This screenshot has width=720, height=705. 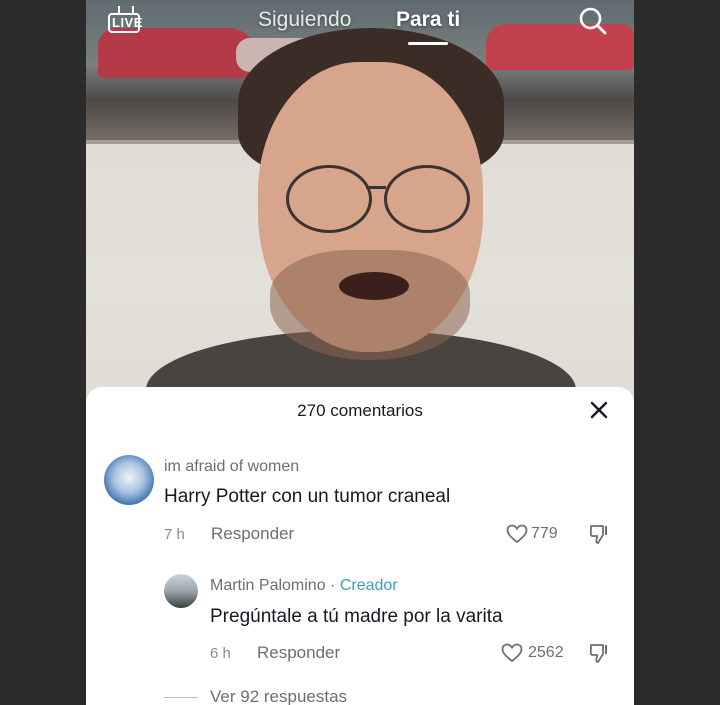 What do you see at coordinates (304, 20) in the screenshot?
I see `tab-following: Siguiendo` at bounding box center [304, 20].